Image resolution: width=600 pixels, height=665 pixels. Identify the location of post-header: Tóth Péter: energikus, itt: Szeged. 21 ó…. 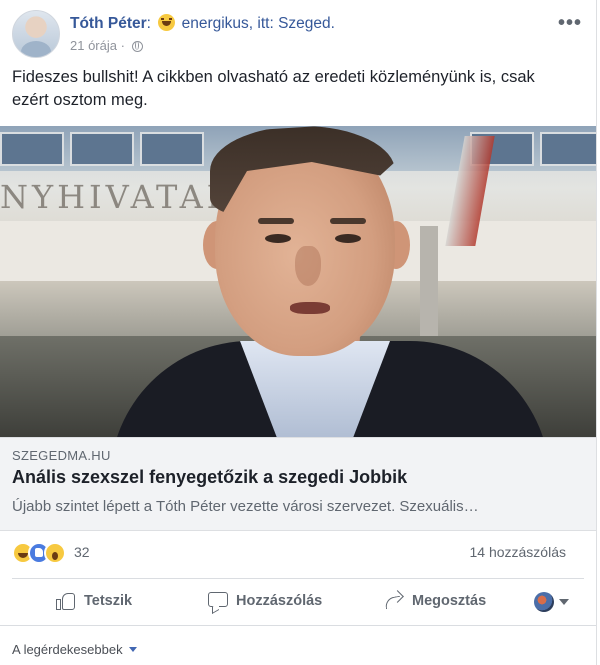
(302, 35).